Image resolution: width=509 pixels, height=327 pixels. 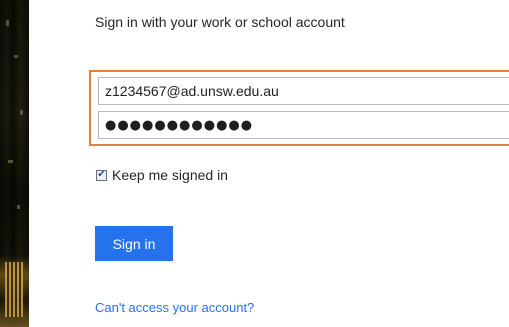 What do you see at coordinates (303, 125) in the screenshot?
I see `password-field` at bounding box center [303, 125].